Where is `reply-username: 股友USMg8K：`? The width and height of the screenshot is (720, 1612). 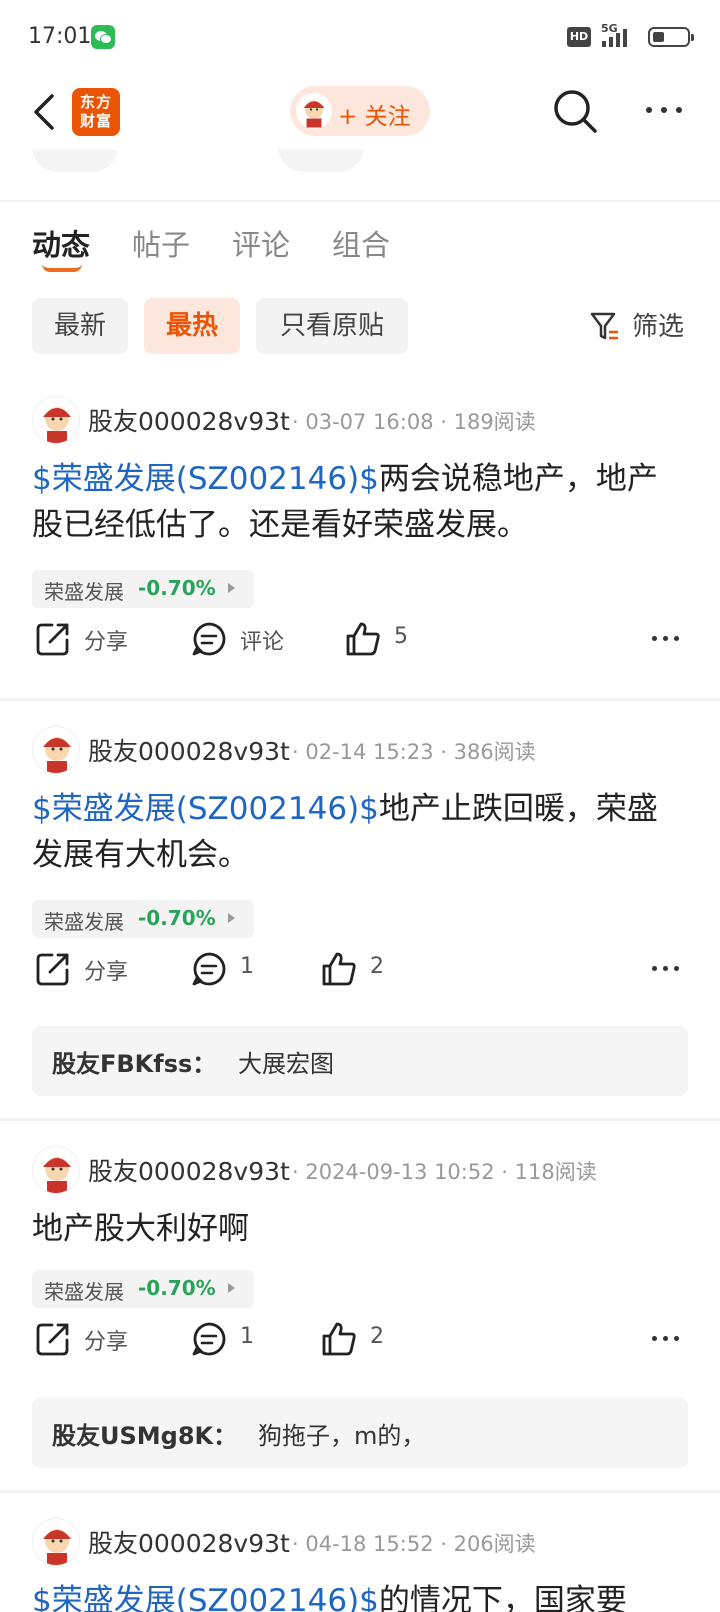 reply-username: 股友USMg8K： is located at coordinates (144, 1433).